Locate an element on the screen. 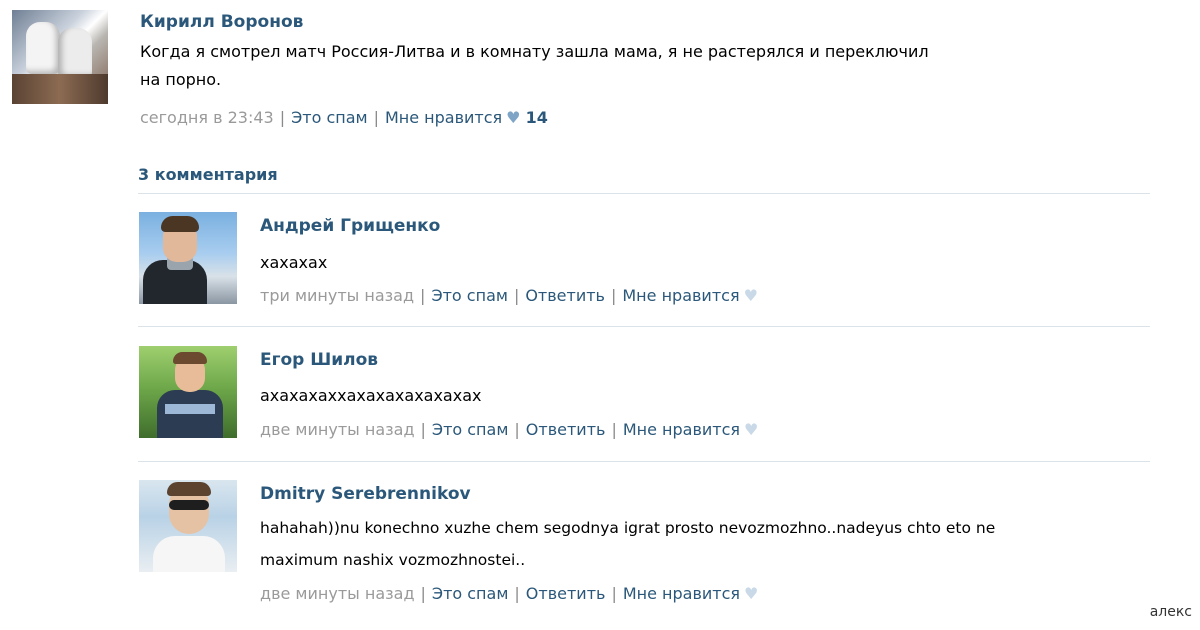 This screenshot has width=1200, height=630. post-like-link: Мне нравится is located at coordinates (443, 117).